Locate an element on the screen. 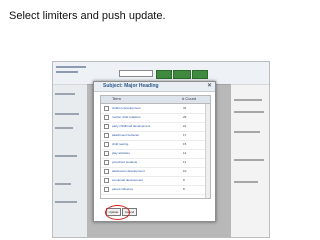 The image size is (320, 240). term-label: child rearing is located at coordinates (120, 144).